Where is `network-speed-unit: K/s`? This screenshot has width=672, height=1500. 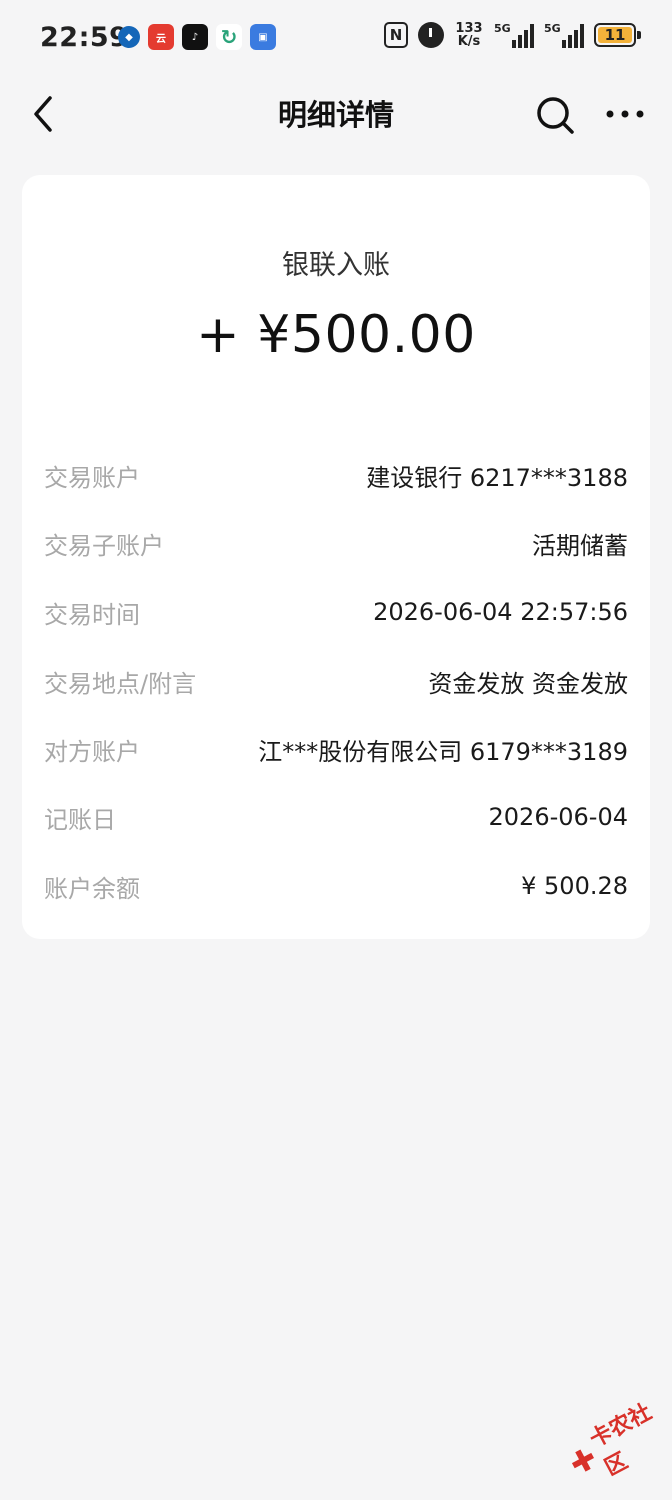 network-speed-unit: K/s is located at coordinates (469, 41).